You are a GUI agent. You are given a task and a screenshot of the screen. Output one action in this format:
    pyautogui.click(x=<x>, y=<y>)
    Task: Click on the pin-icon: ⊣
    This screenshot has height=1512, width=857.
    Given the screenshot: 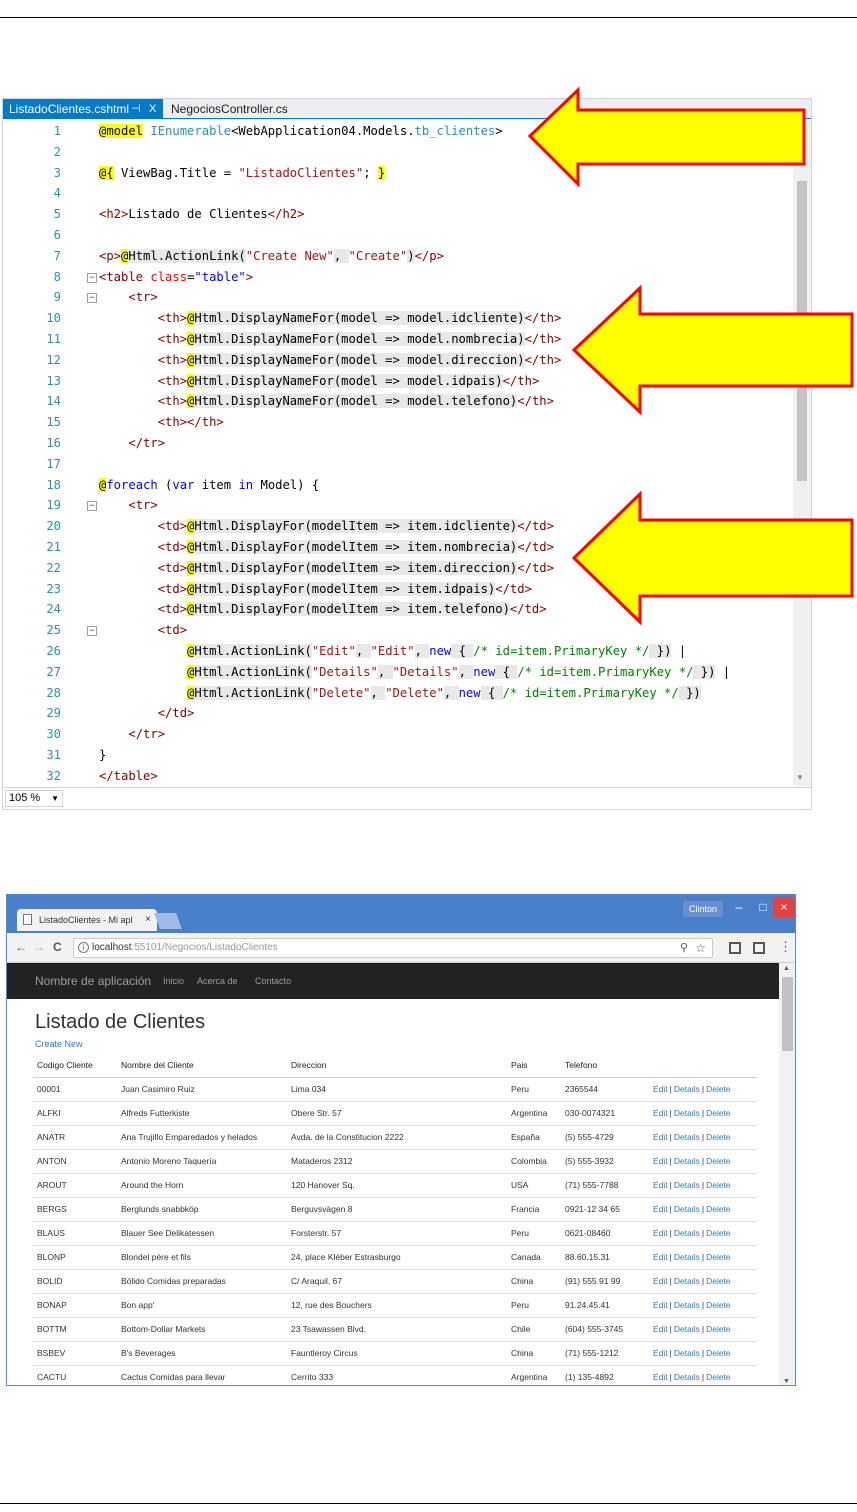 What is the action you would take?
    pyautogui.click(x=136, y=109)
    